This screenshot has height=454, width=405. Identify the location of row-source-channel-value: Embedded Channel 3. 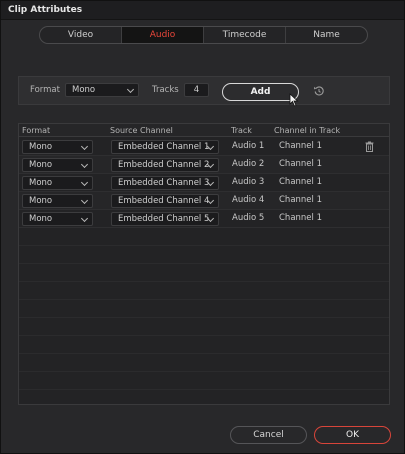
(164, 183).